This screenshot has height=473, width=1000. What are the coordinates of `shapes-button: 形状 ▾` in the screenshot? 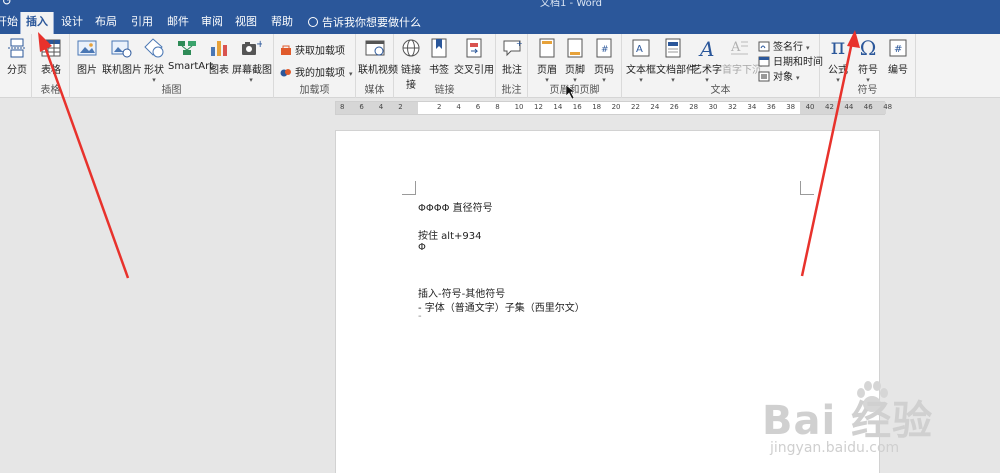 It's located at (154, 60).